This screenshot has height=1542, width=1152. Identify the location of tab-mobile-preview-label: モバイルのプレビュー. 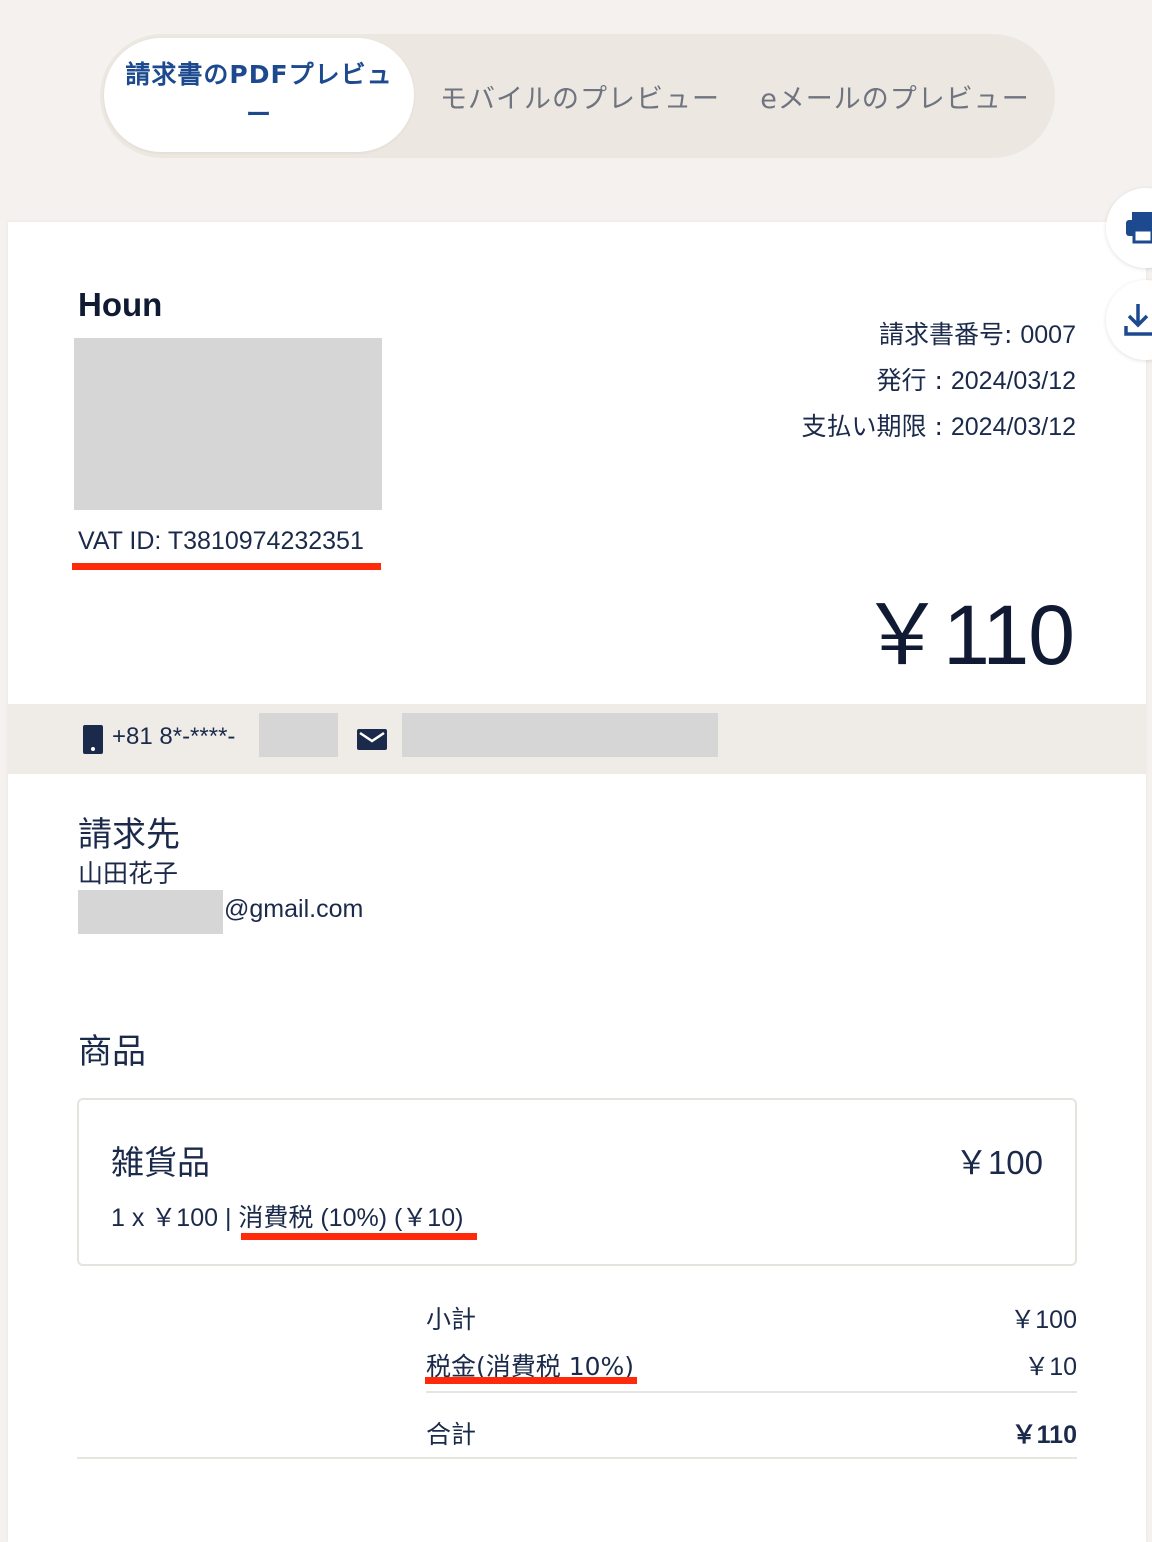
(580, 99).